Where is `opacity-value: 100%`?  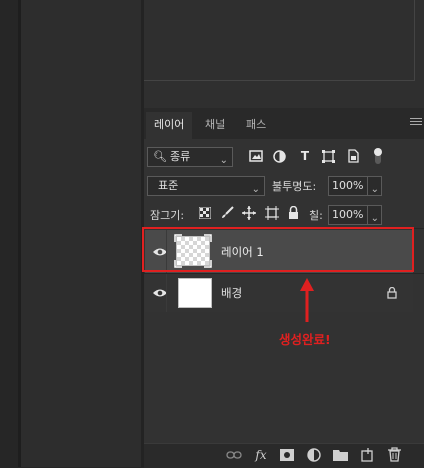 opacity-value: 100% is located at coordinates (348, 185).